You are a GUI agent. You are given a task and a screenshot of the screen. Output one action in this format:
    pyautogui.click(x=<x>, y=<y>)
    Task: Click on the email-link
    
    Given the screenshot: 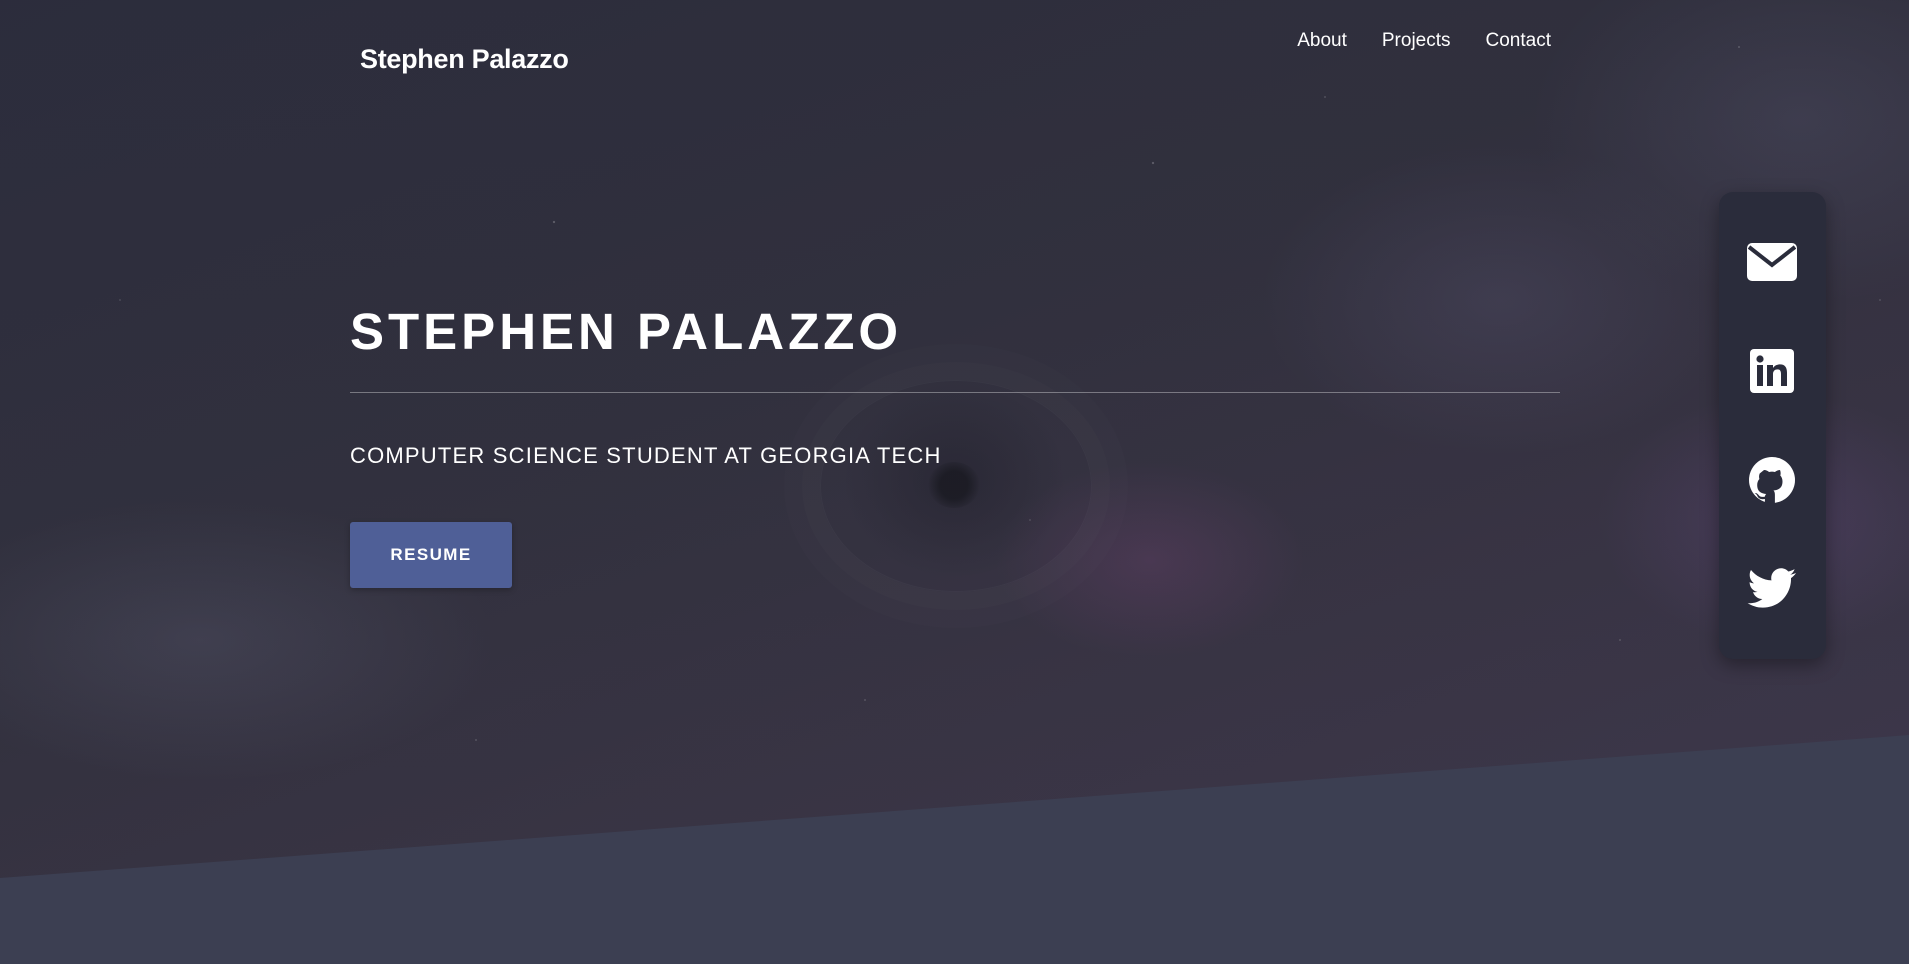 What is the action you would take?
    pyautogui.click(x=1772, y=262)
    